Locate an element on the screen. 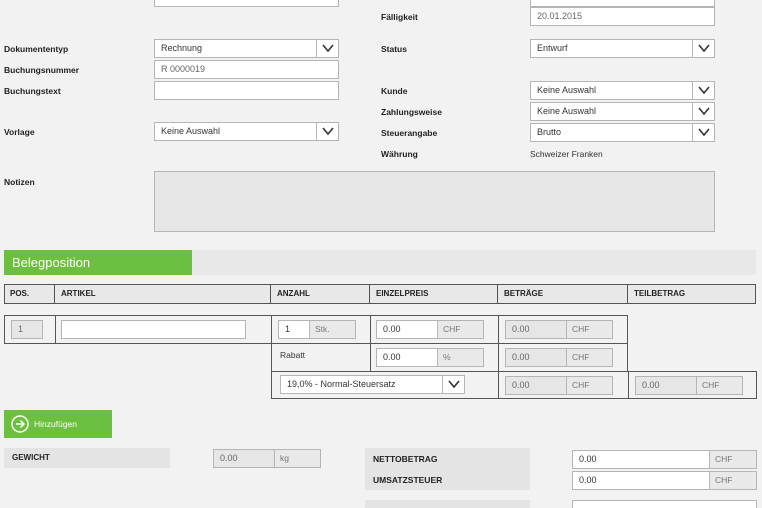  steuer-betrag-field: 0.00 CHF is located at coordinates (559, 385).